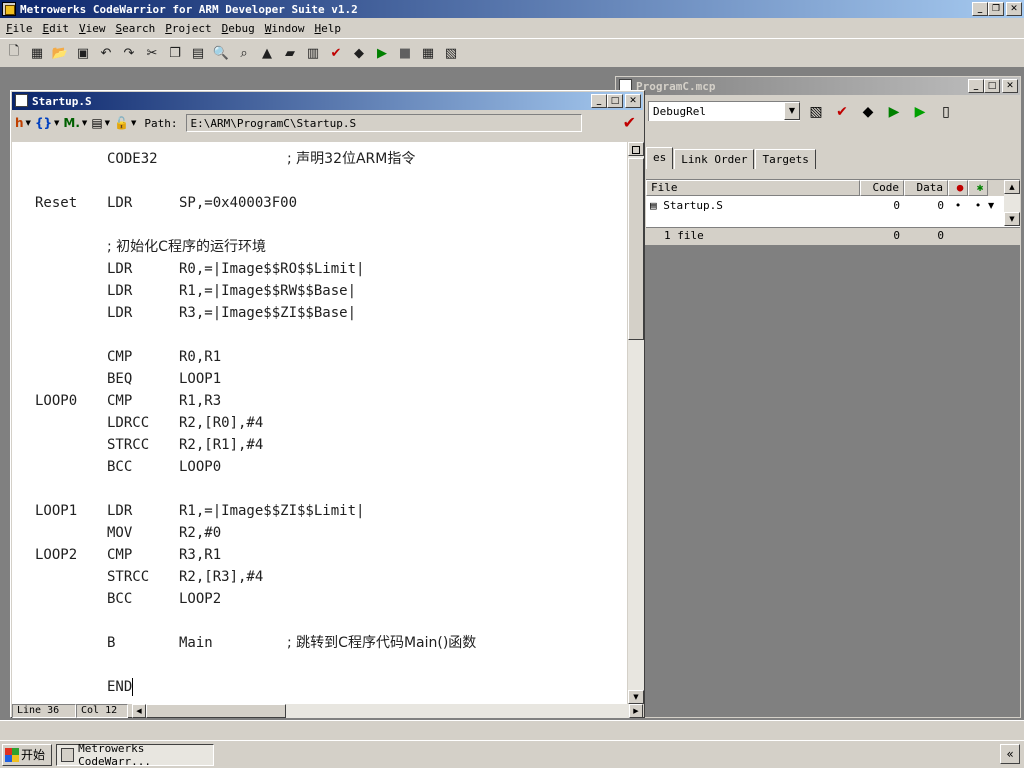 The height and width of the screenshot is (768, 1024). I want to click on project-close-button: ✕, so click(1010, 86).